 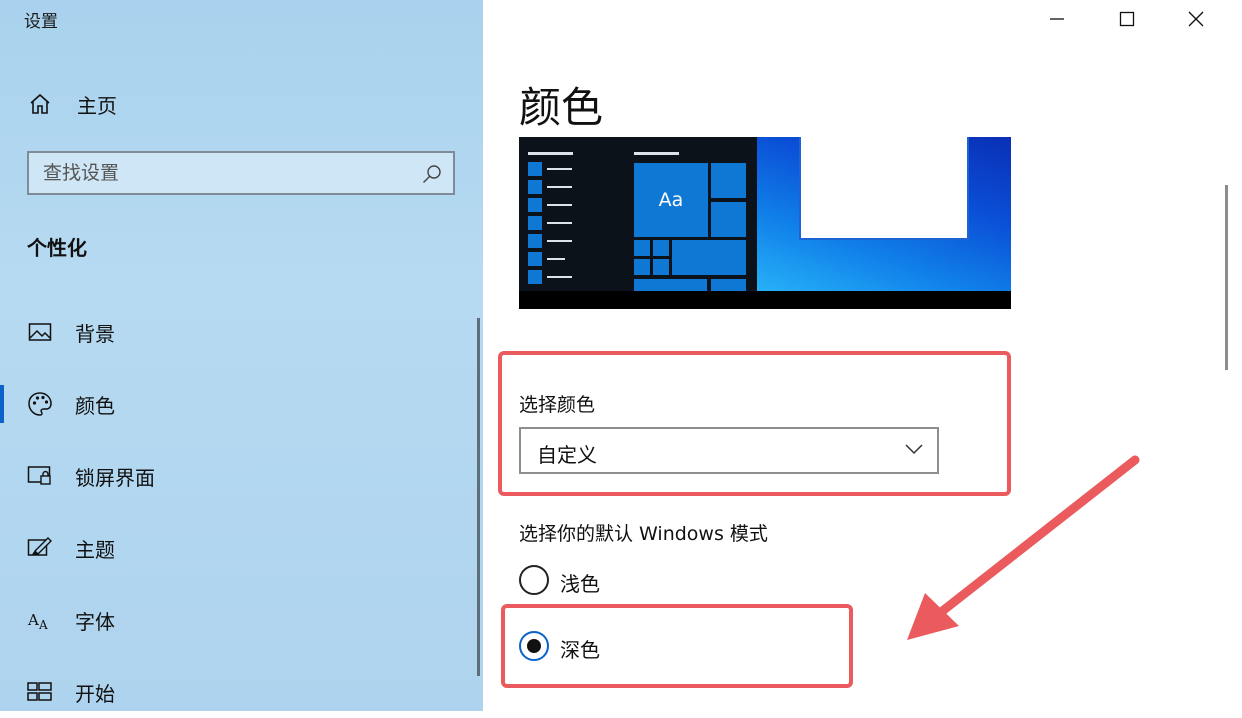 I want to click on home-icon, so click(x=40, y=104).